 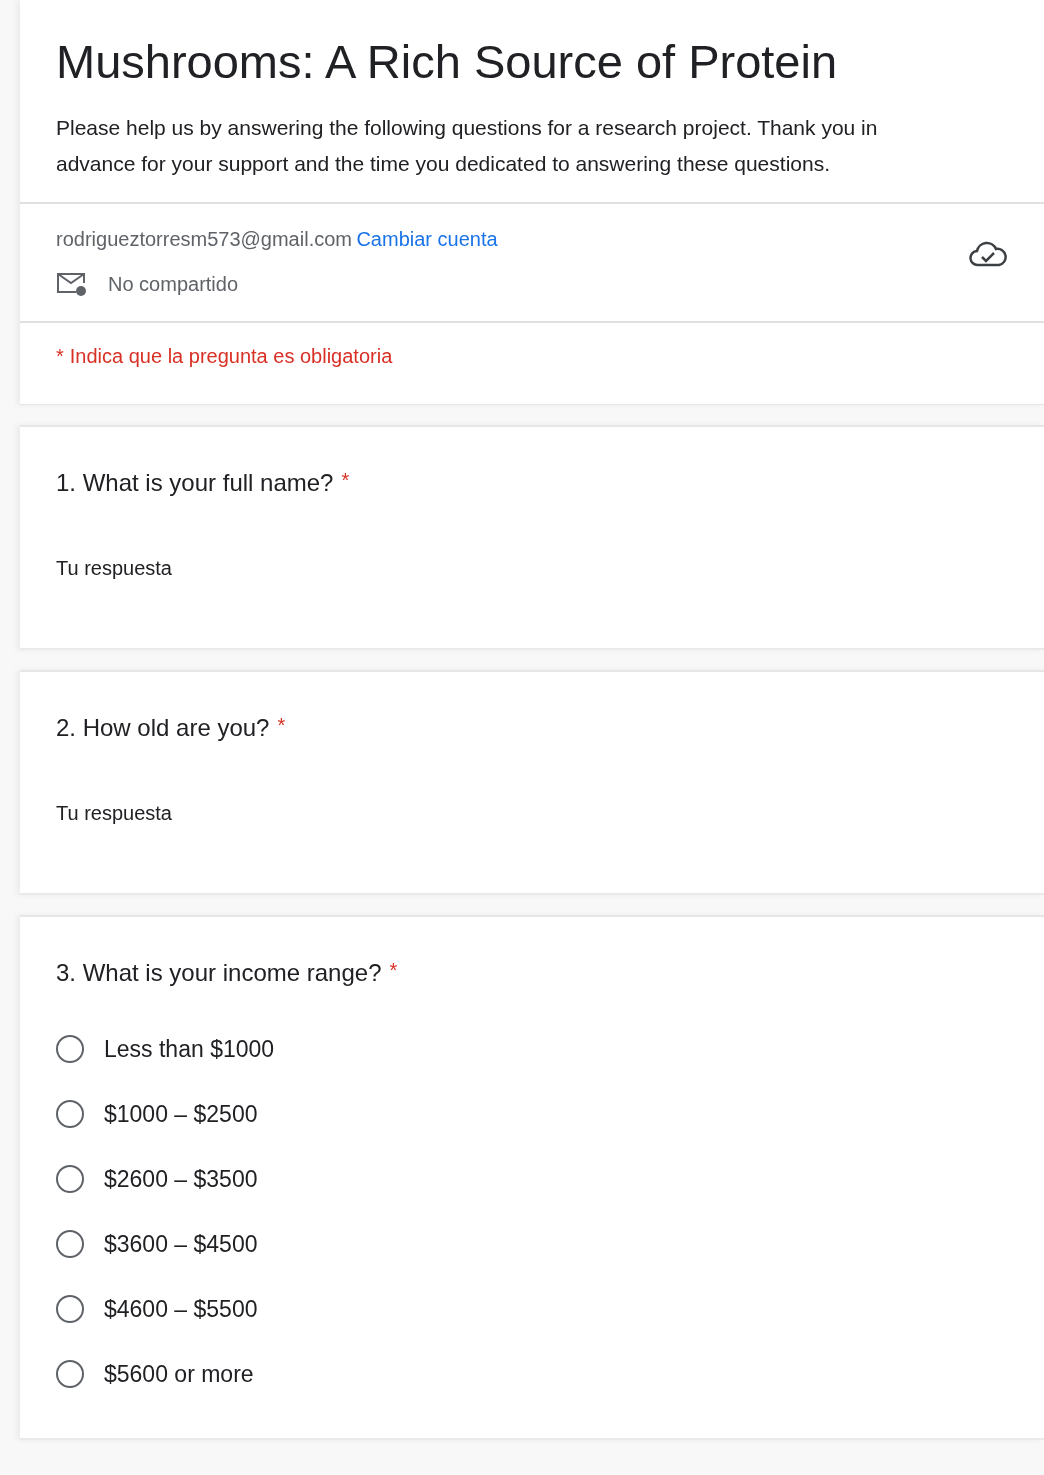 What do you see at coordinates (204, 239) in the screenshot?
I see `account-email: rodrigueztorresm573@gmail.com` at bounding box center [204, 239].